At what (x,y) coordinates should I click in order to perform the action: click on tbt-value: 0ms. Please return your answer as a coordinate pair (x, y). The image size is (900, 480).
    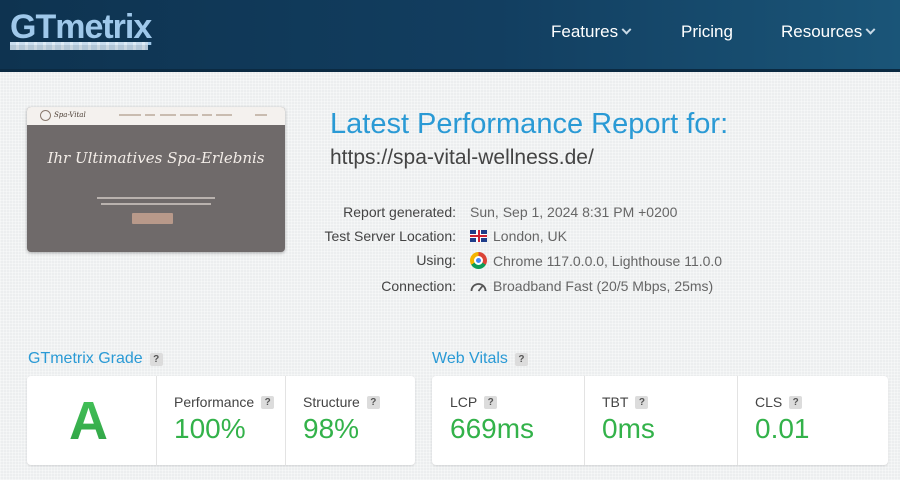
    Looking at the image, I should click on (628, 428).